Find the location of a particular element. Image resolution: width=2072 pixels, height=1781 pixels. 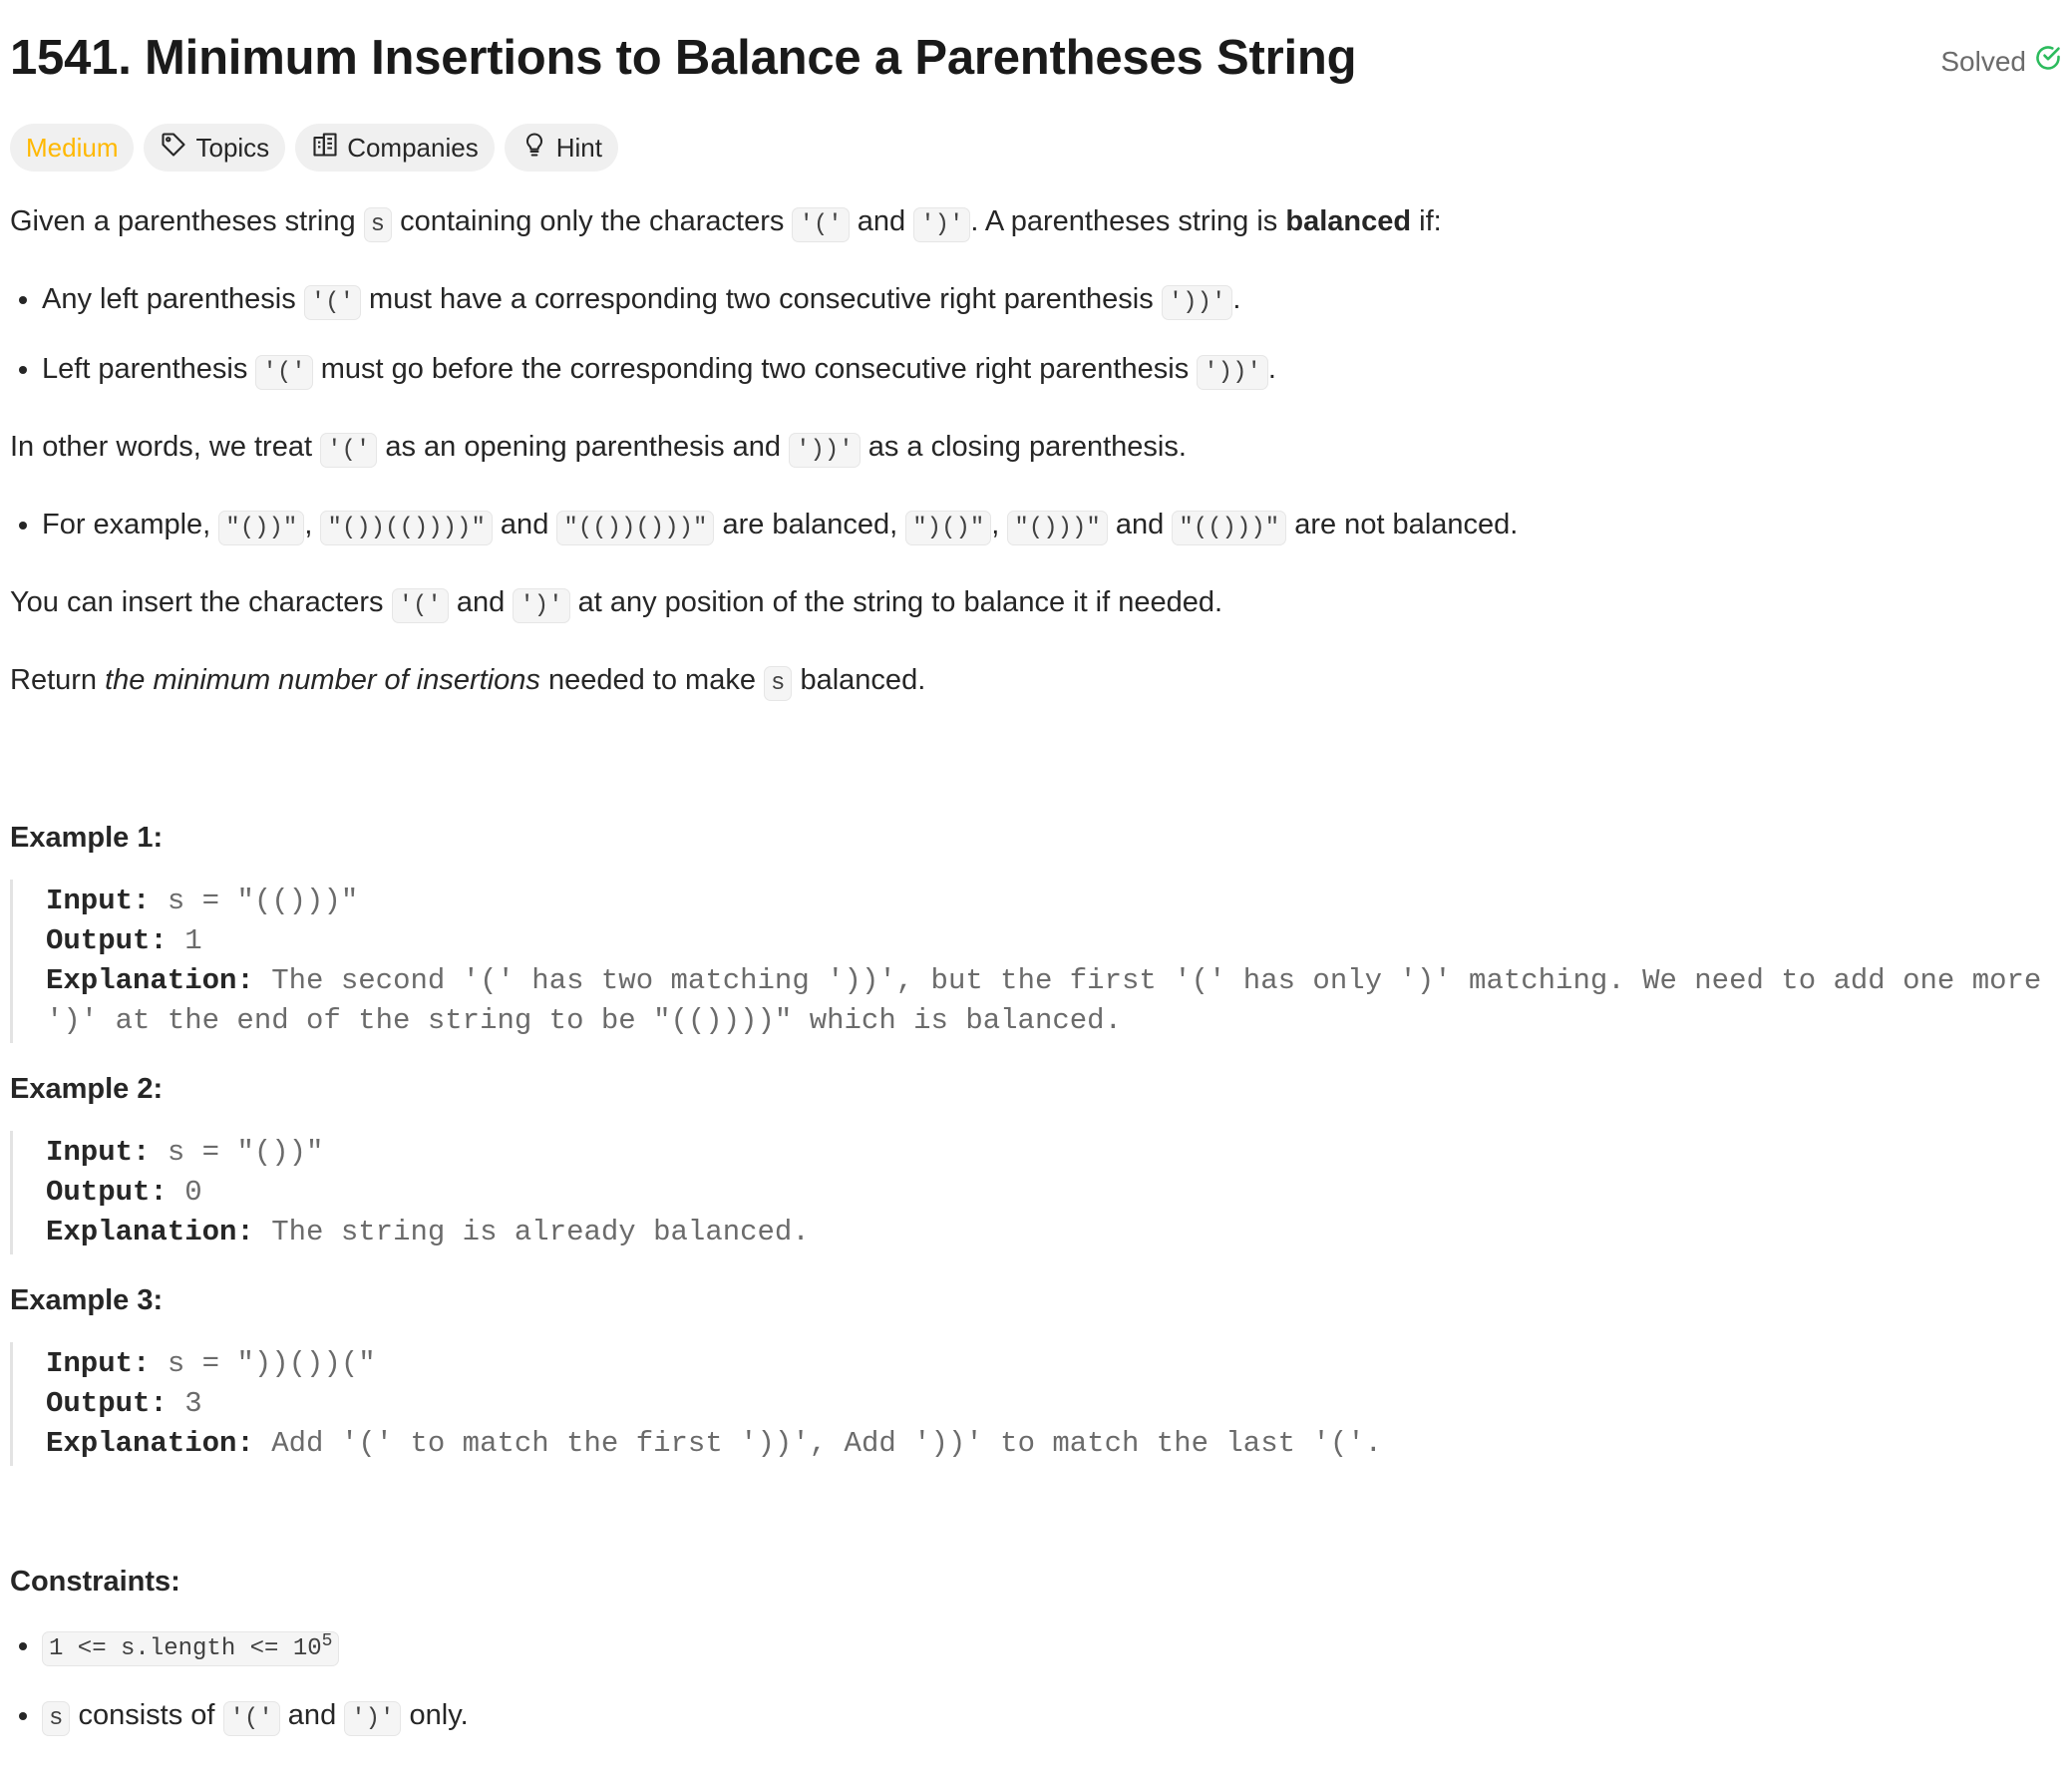

tag-icon is located at coordinates (174, 148).